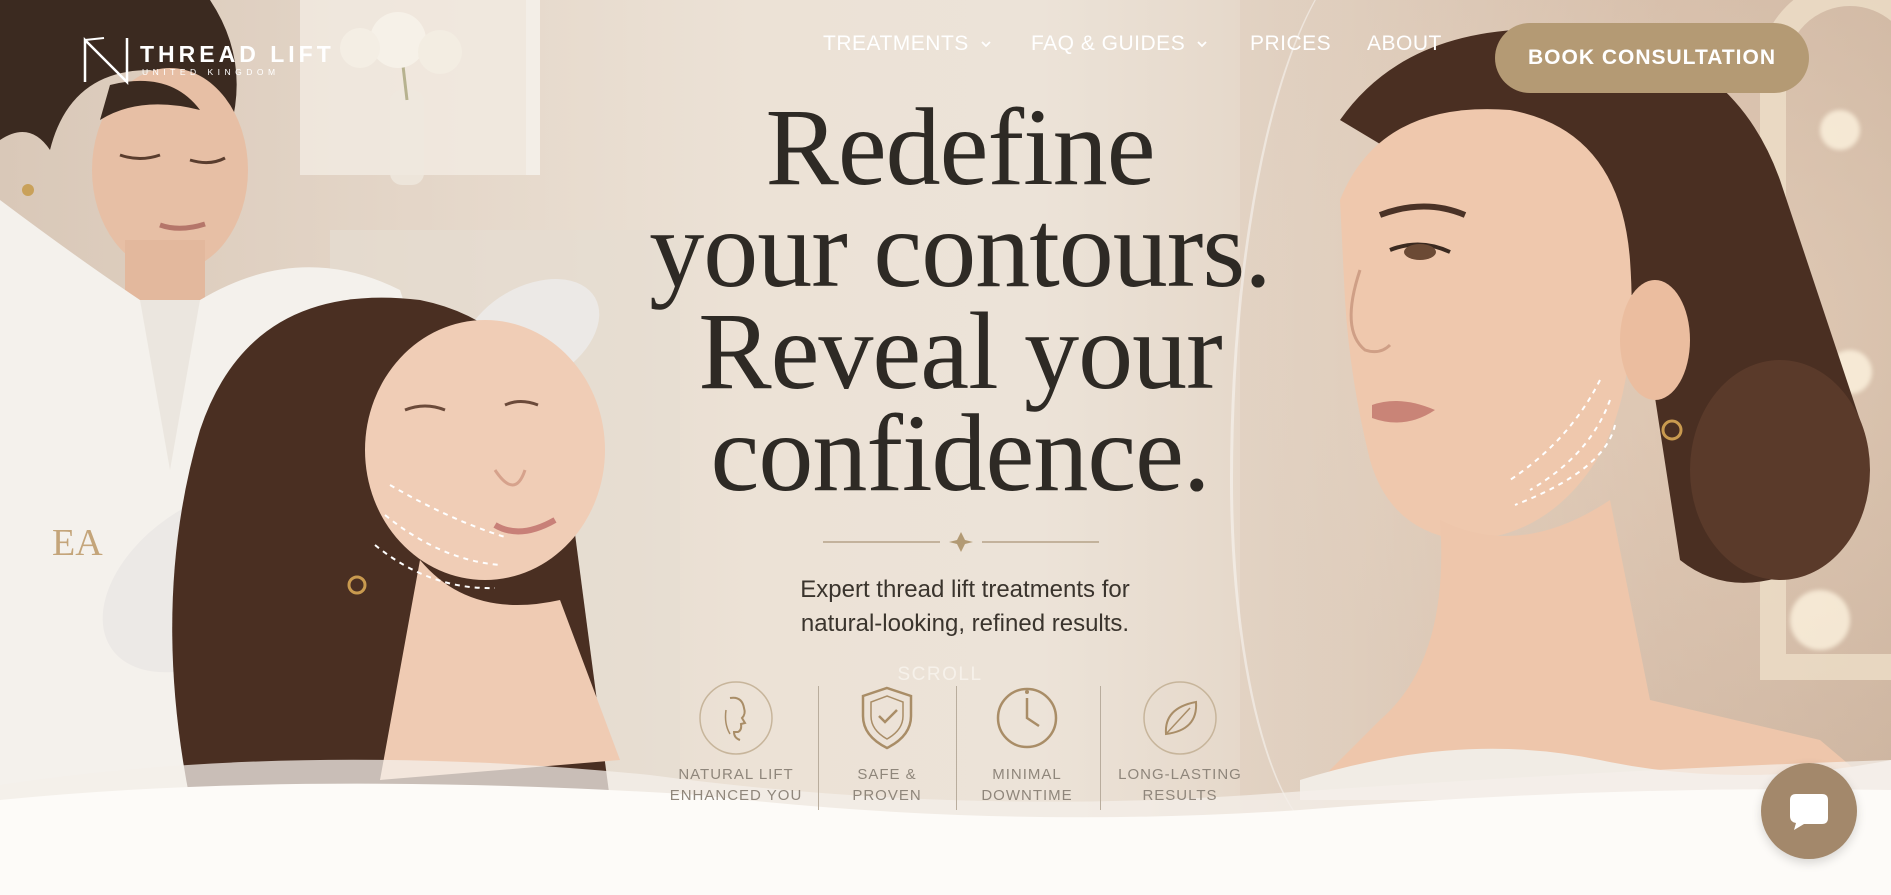 Image resolution: width=1891 pixels, height=895 pixels. What do you see at coordinates (1027, 795) in the screenshot?
I see `feature-label-line: DOWNTIME` at bounding box center [1027, 795].